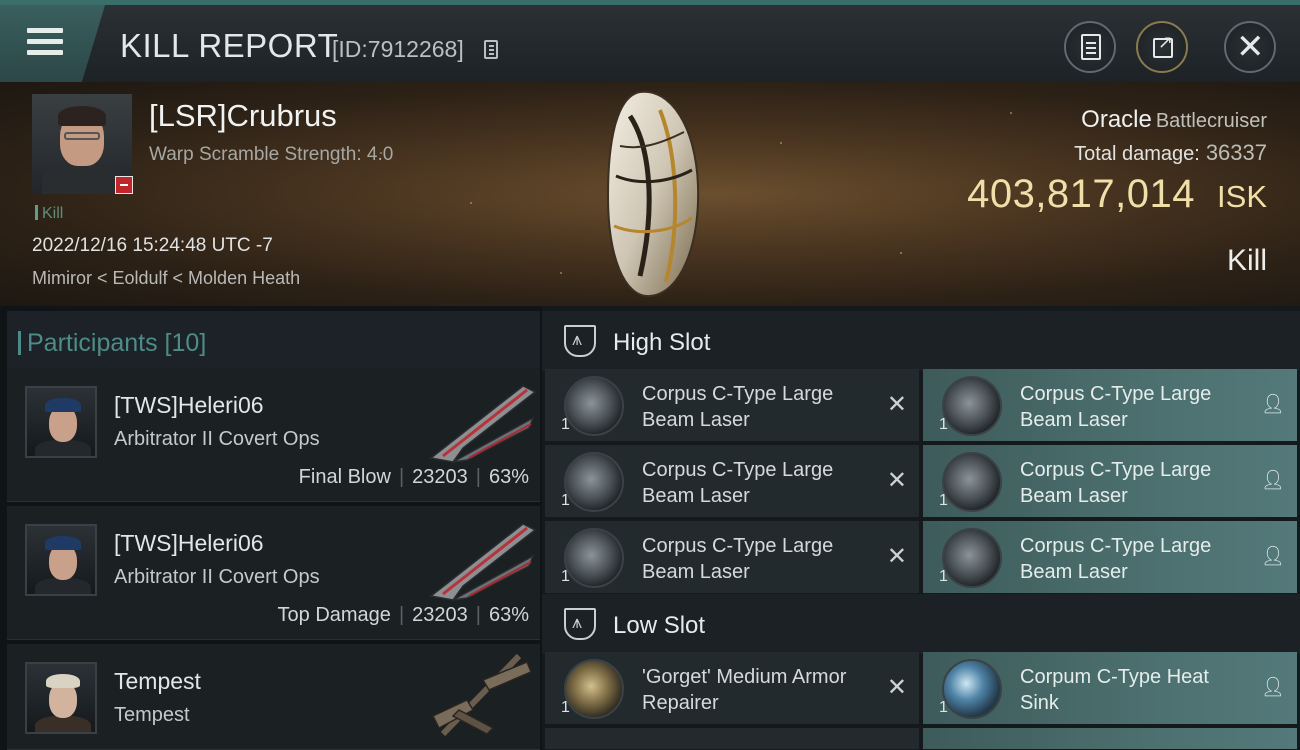 This screenshot has width=1300, height=750. I want to click on page-title: KILL REPORT, so click(229, 45).